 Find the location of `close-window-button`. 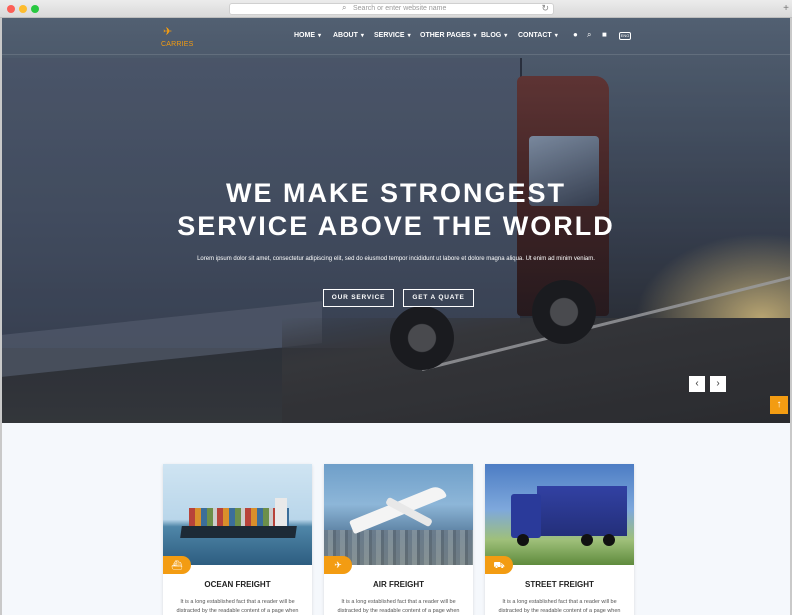

close-window-button is located at coordinates (11, 9).